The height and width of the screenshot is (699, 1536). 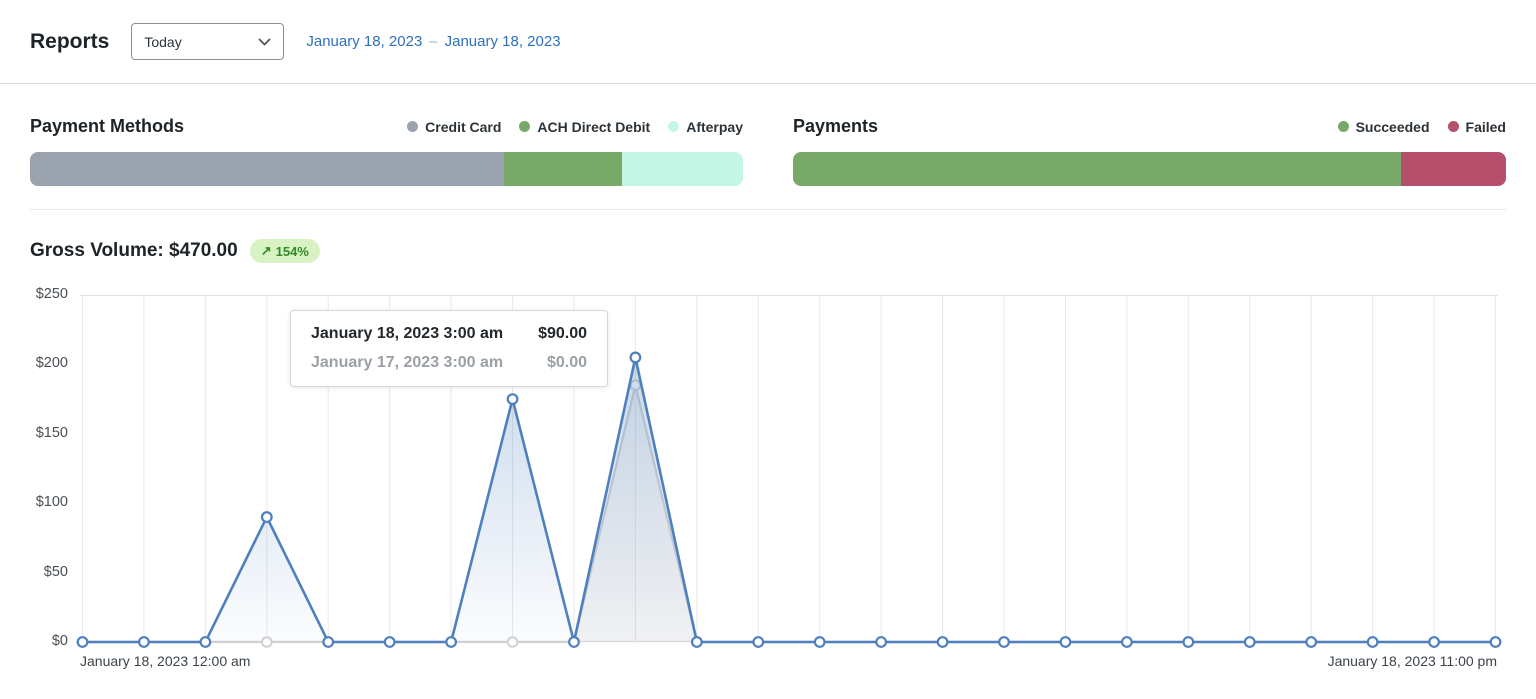 I want to click on legend-item-ach-direct-debit: ACH Direct Debit, so click(x=584, y=127).